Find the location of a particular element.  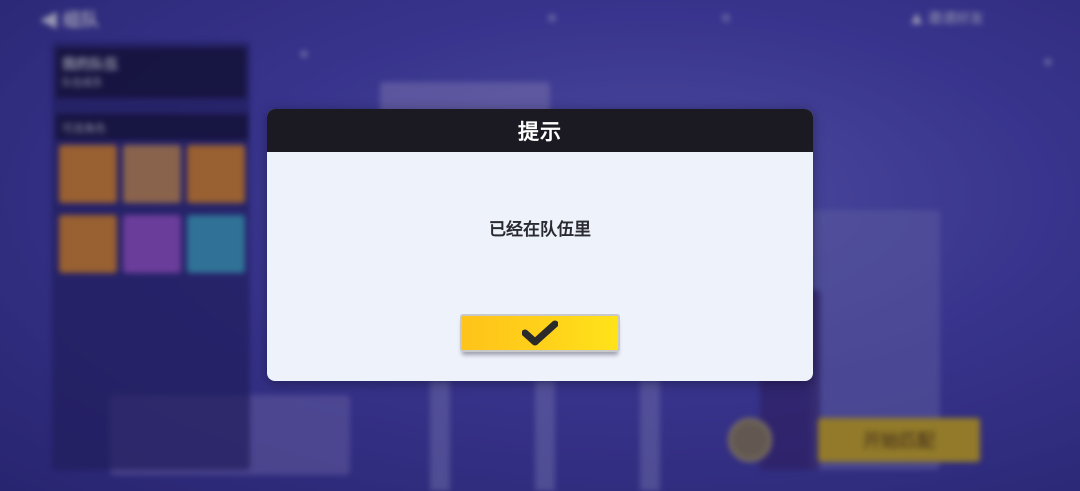

confirm-button is located at coordinates (540, 333).